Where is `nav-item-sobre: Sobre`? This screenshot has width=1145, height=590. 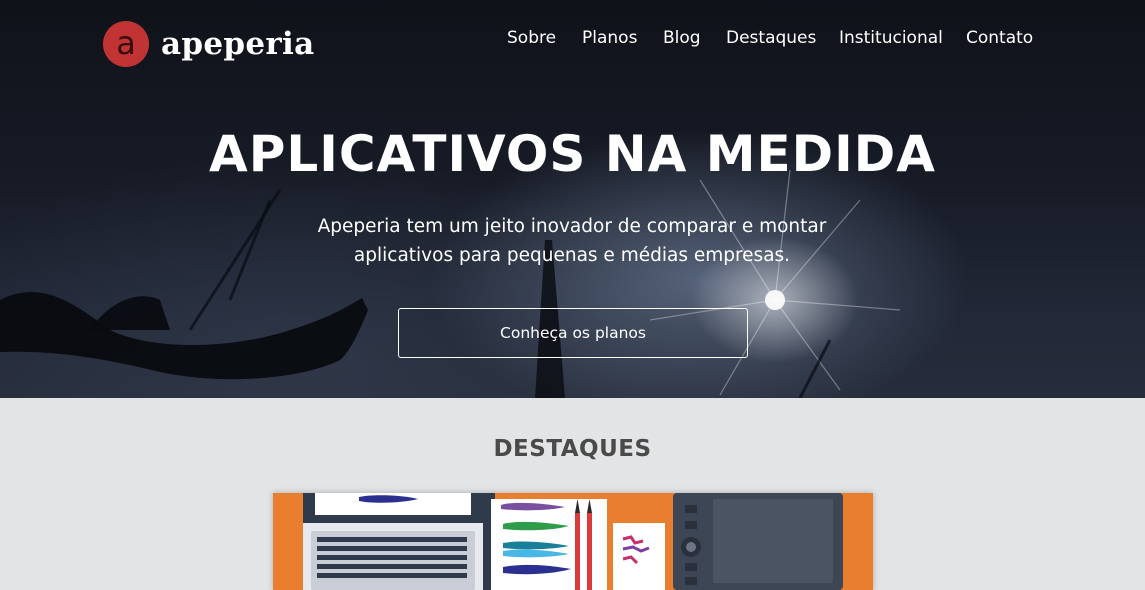
nav-item-sobre: Sobre is located at coordinates (531, 38).